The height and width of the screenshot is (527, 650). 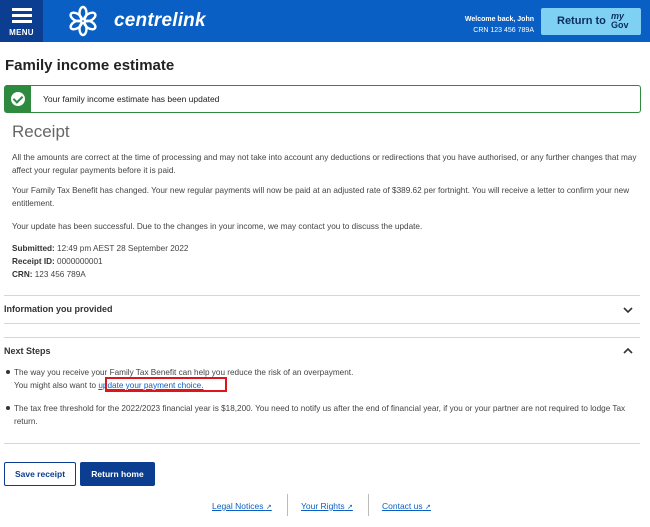 I want to click on centrelink-star-icon, so click(x=83, y=21).